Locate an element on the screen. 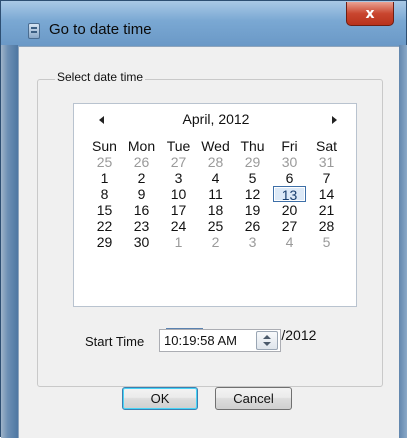  weekday-header: Wed is located at coordinates (215, 146).